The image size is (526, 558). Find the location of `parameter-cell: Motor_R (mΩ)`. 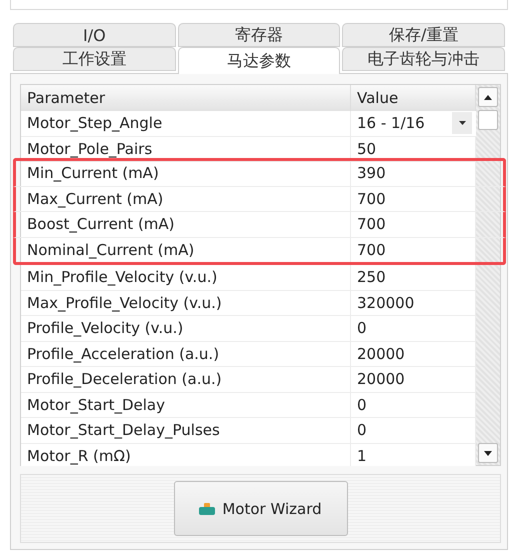

parameter-cell: Motor_R (mΩ) is located at coordinates (186, 455).